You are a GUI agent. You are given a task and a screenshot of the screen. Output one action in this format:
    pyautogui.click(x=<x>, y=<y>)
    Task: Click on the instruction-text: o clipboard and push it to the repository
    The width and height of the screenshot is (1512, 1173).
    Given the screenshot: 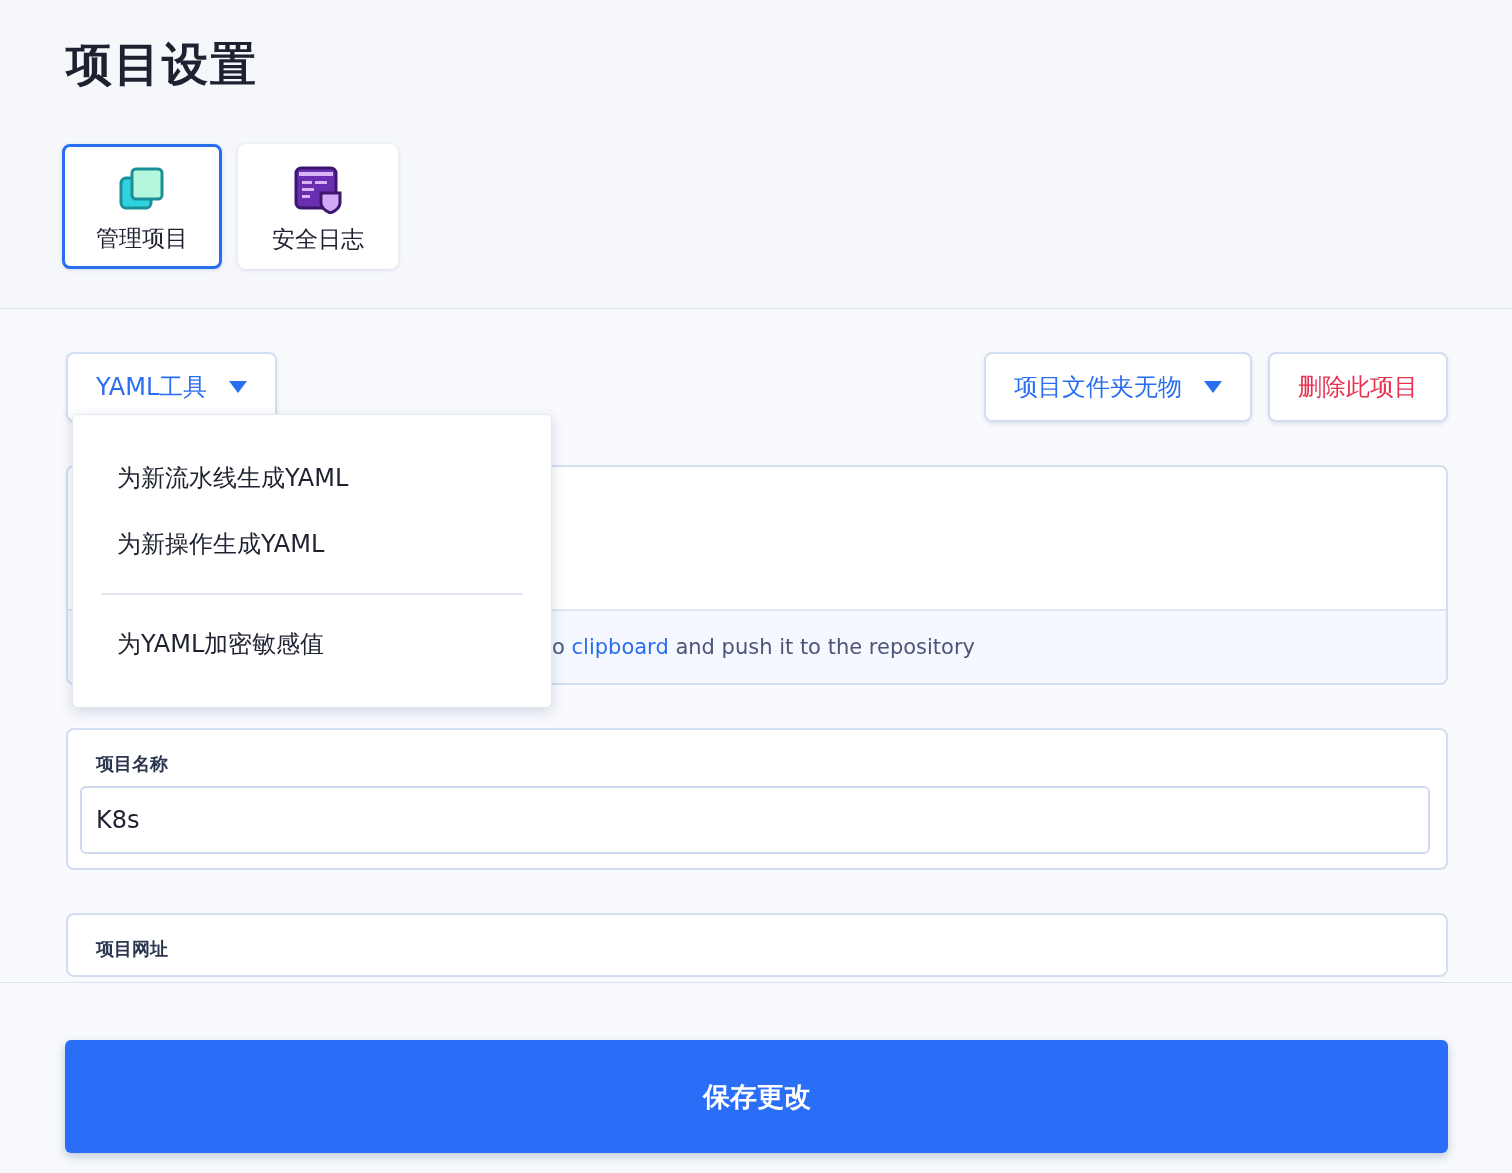 What is the action you would take?
    pyautogui.click(x=763, y=647)
    